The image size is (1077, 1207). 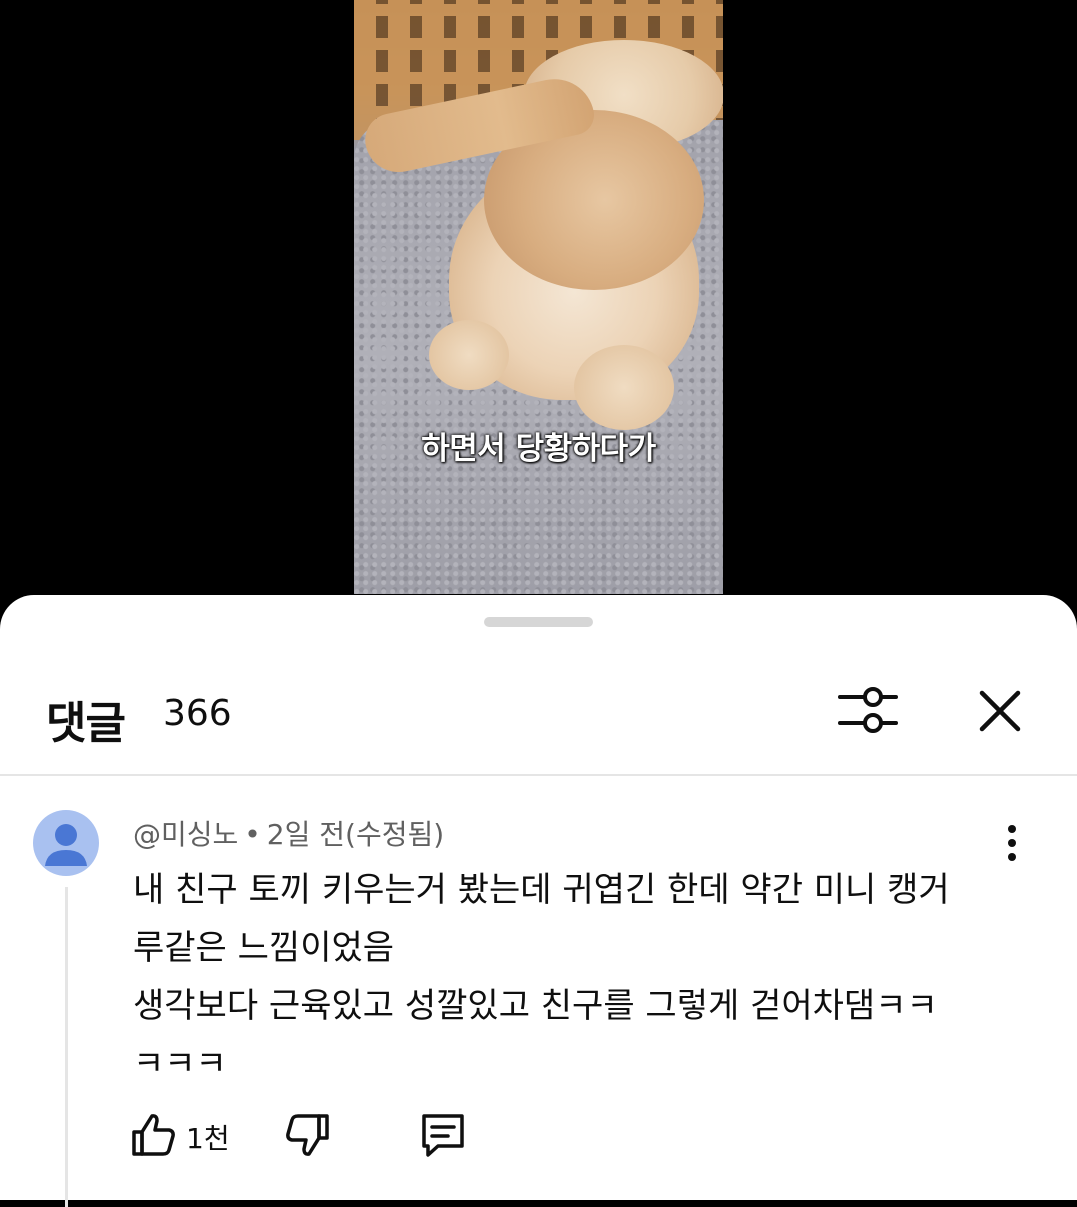 I want to click on default-avatar-icon, so click(x=66, y=845).